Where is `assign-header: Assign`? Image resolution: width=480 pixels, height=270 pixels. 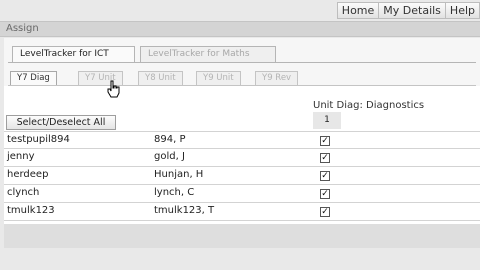 assign-header: Assign is located at coordinates (240, 29).